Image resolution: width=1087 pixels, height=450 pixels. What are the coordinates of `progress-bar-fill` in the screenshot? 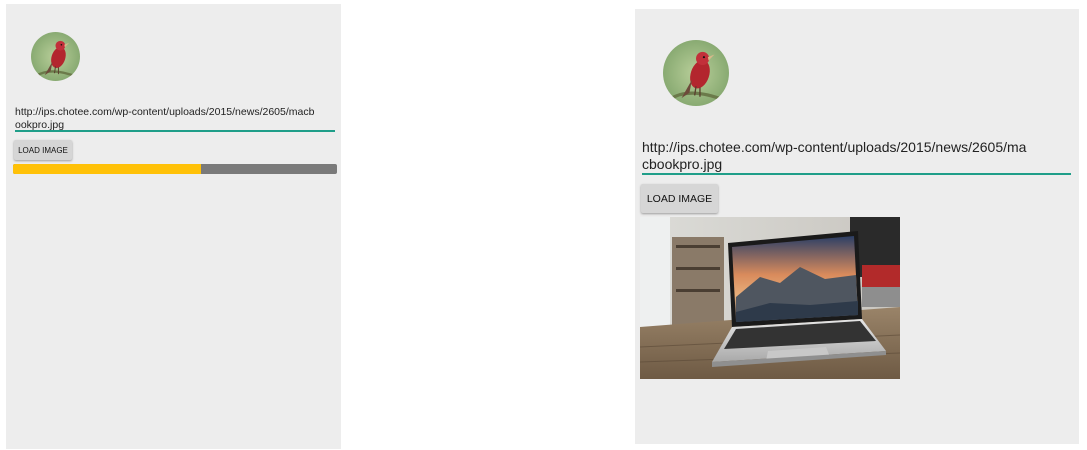 It's located at (107, 169).